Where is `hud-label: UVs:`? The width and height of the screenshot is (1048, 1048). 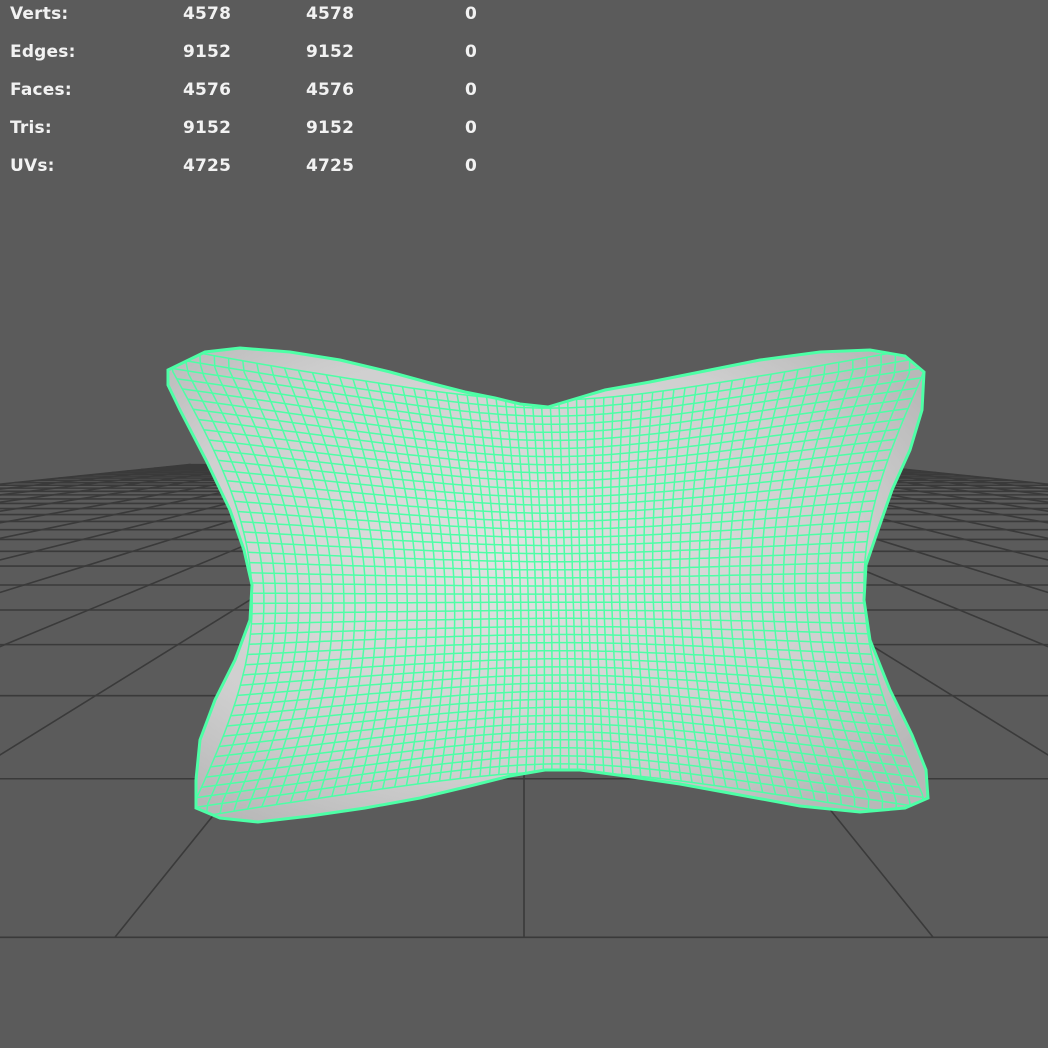 hud-label: UVs: is located at coordinates (32, 166).